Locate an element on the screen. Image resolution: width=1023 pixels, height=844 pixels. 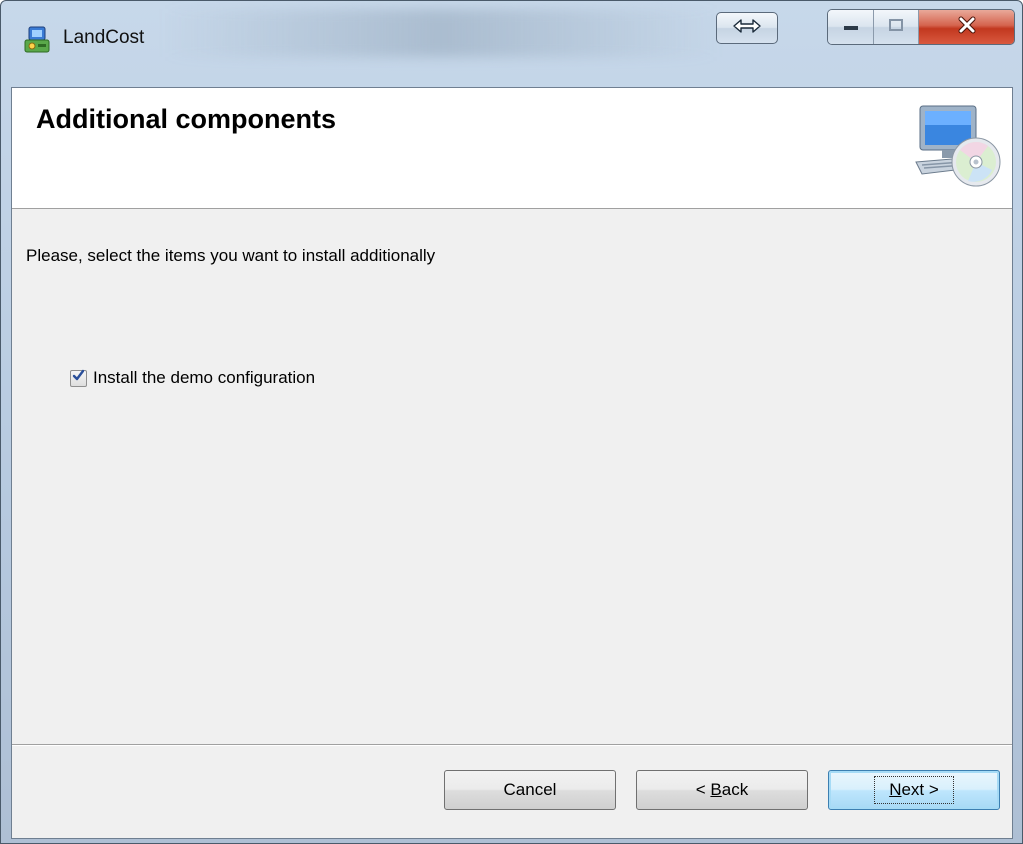
title-bar: LandCost is located at coordinates (511, 44).